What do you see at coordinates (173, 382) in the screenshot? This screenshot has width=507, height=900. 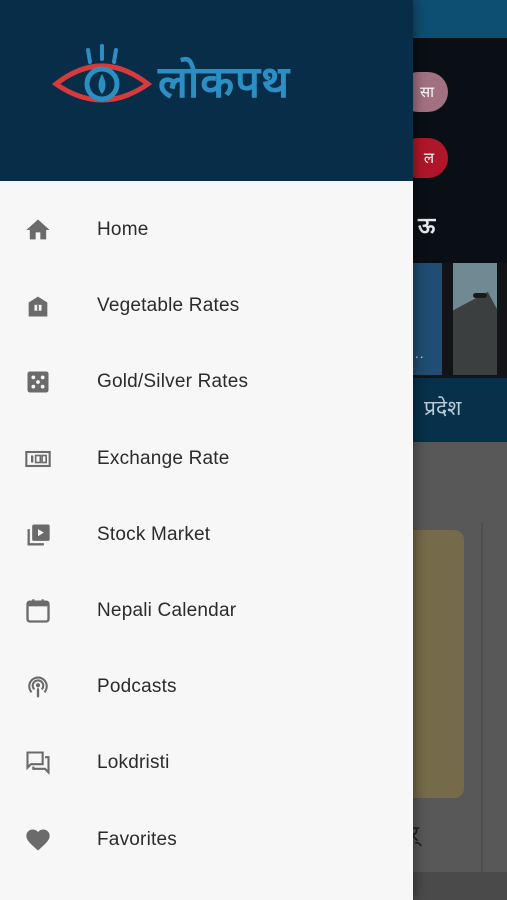 I see `menu-item-label: Gold/Silver Rates` at bounding box center [173, 382].